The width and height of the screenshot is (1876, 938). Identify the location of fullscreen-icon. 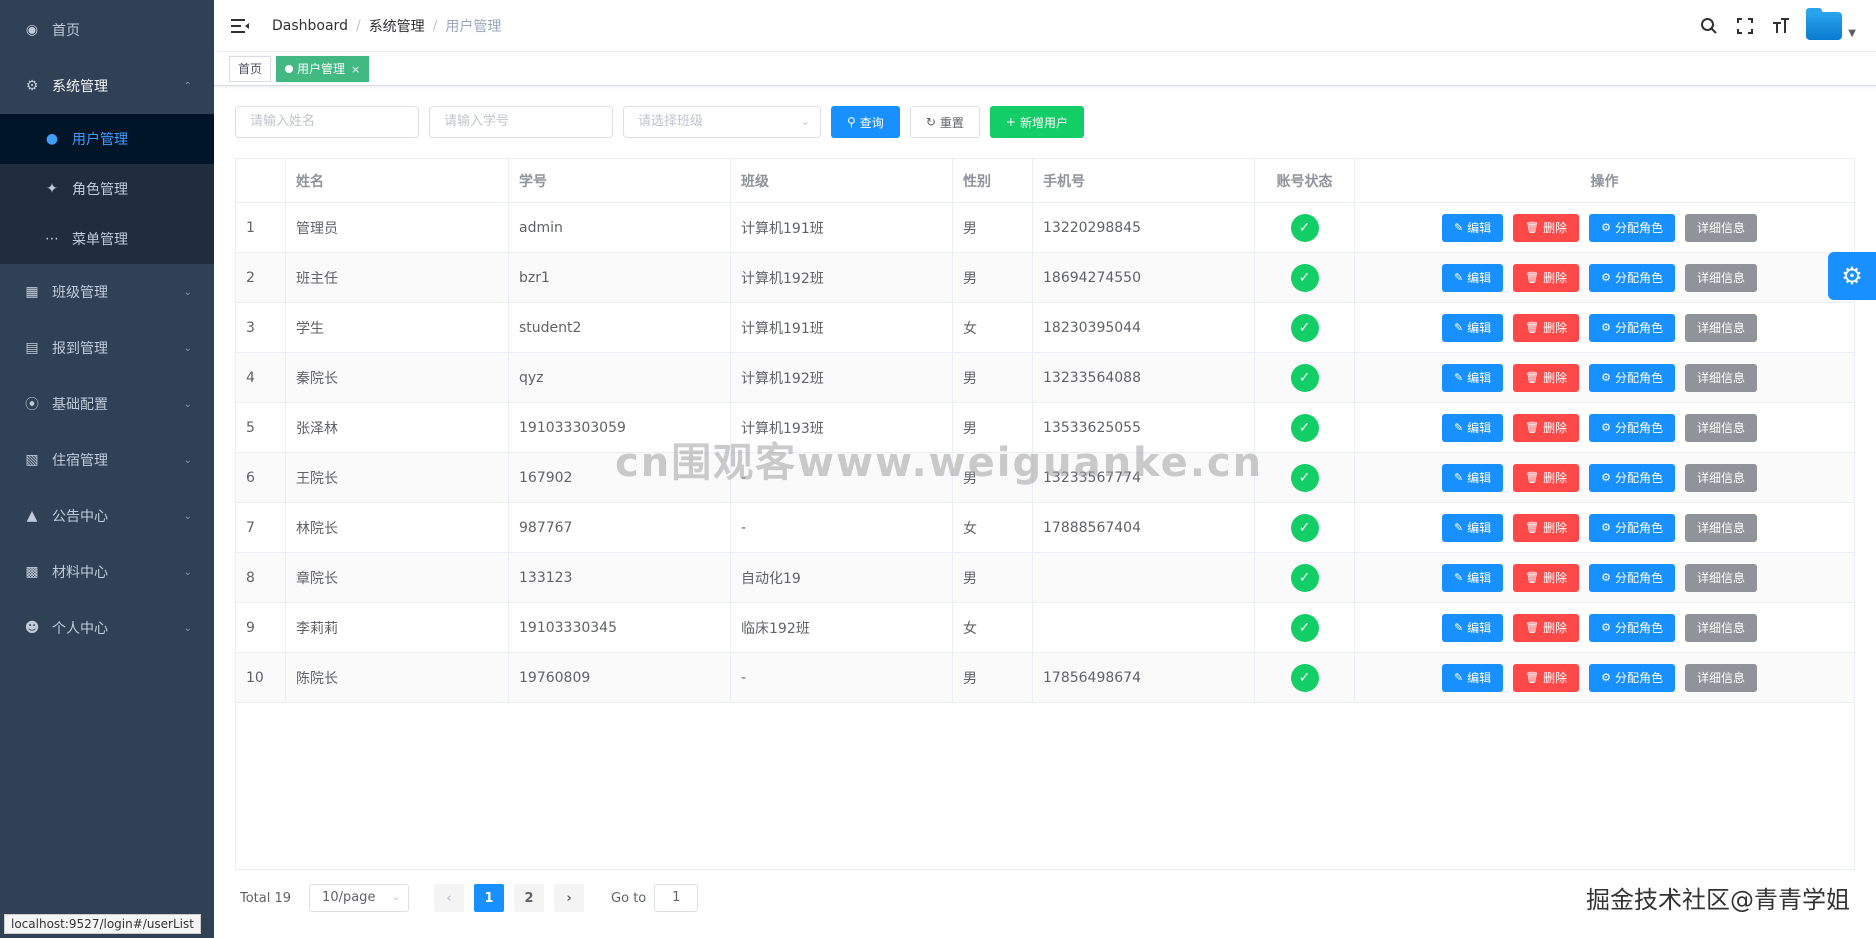
(1745, 26).